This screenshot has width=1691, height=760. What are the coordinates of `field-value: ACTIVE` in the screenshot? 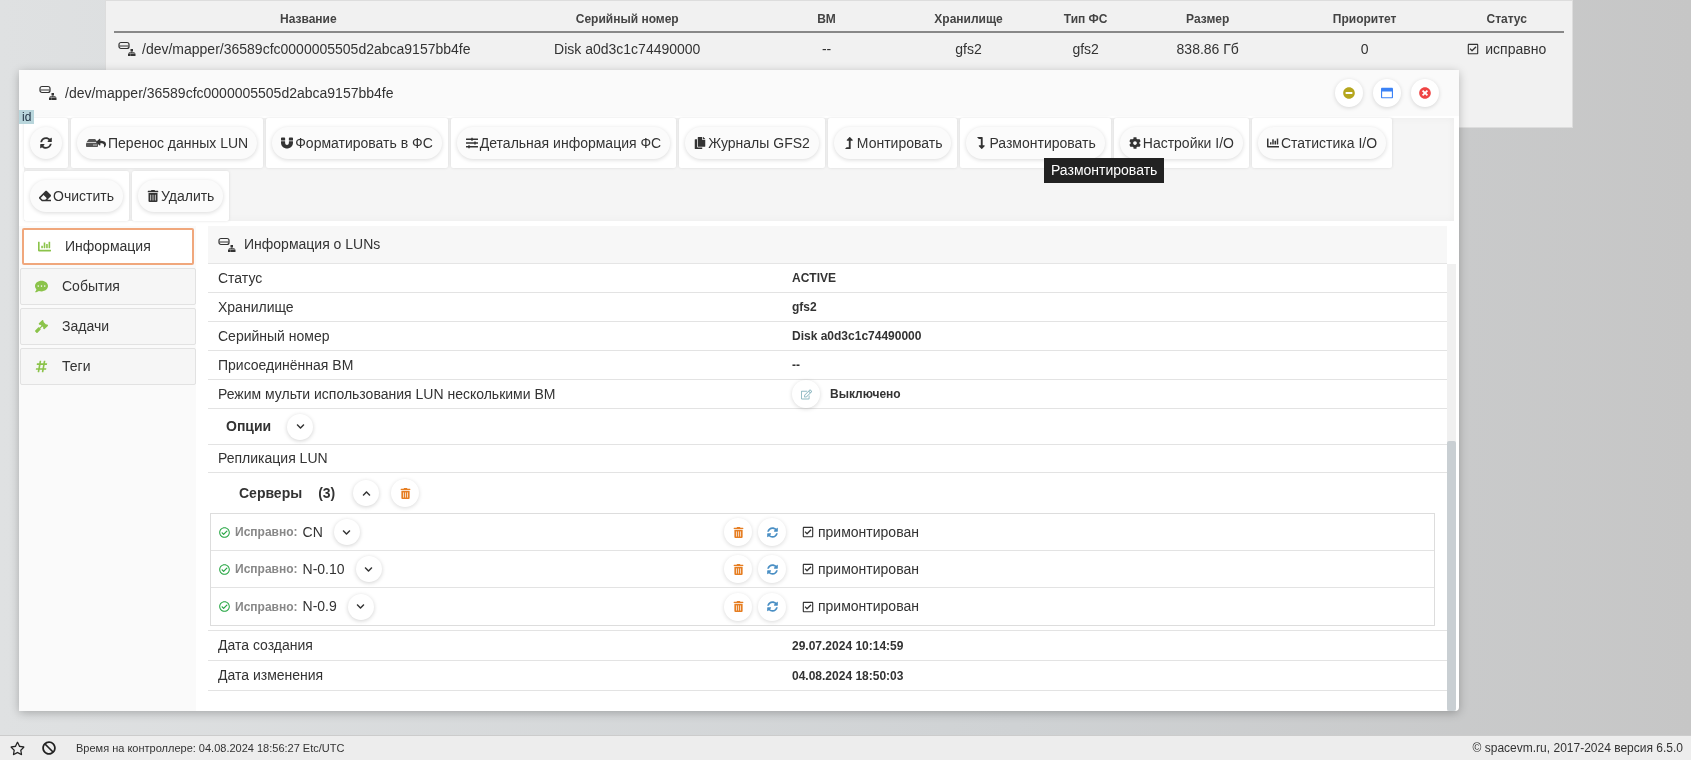 It's located at (814, 278).